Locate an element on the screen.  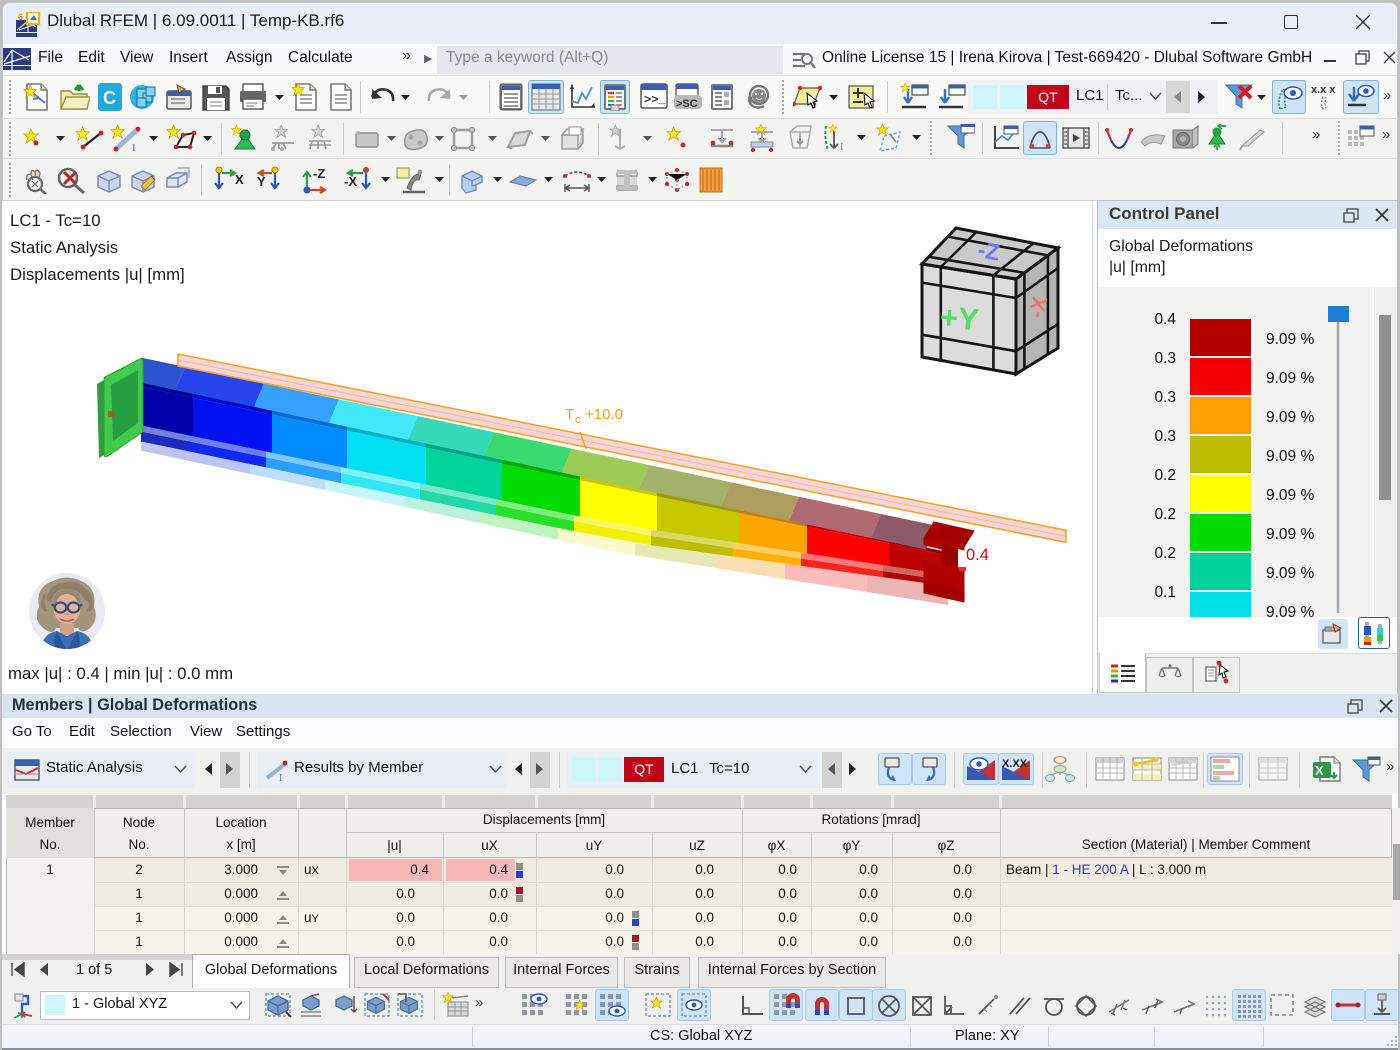
svg-text: 6 is located at coordinates (20, 17).